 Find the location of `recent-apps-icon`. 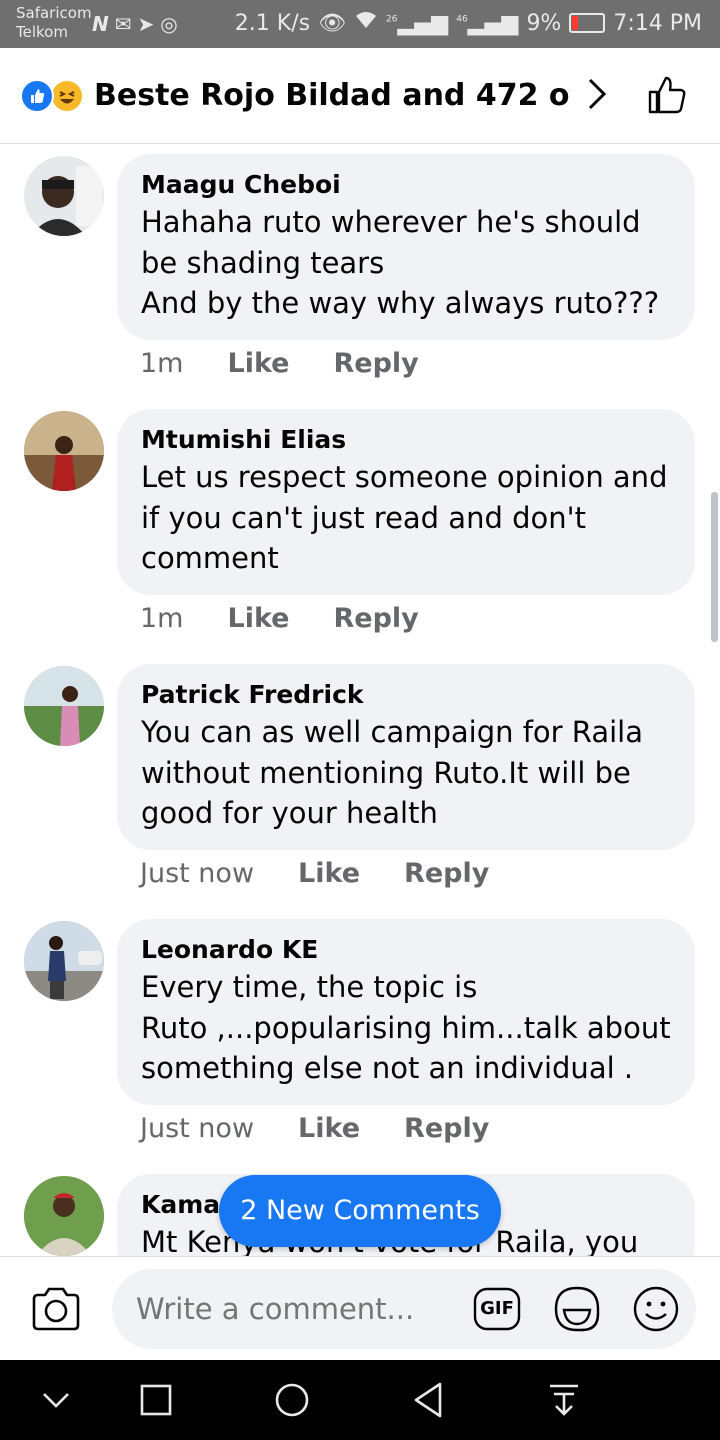

recent-apps-icon is located at coordinates (156, 1400).